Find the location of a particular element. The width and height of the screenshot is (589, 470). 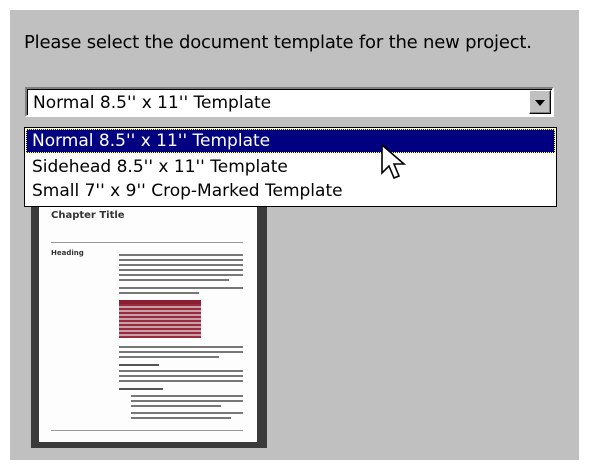

arrow-cursor-icon is located at coordinates (394, 161).